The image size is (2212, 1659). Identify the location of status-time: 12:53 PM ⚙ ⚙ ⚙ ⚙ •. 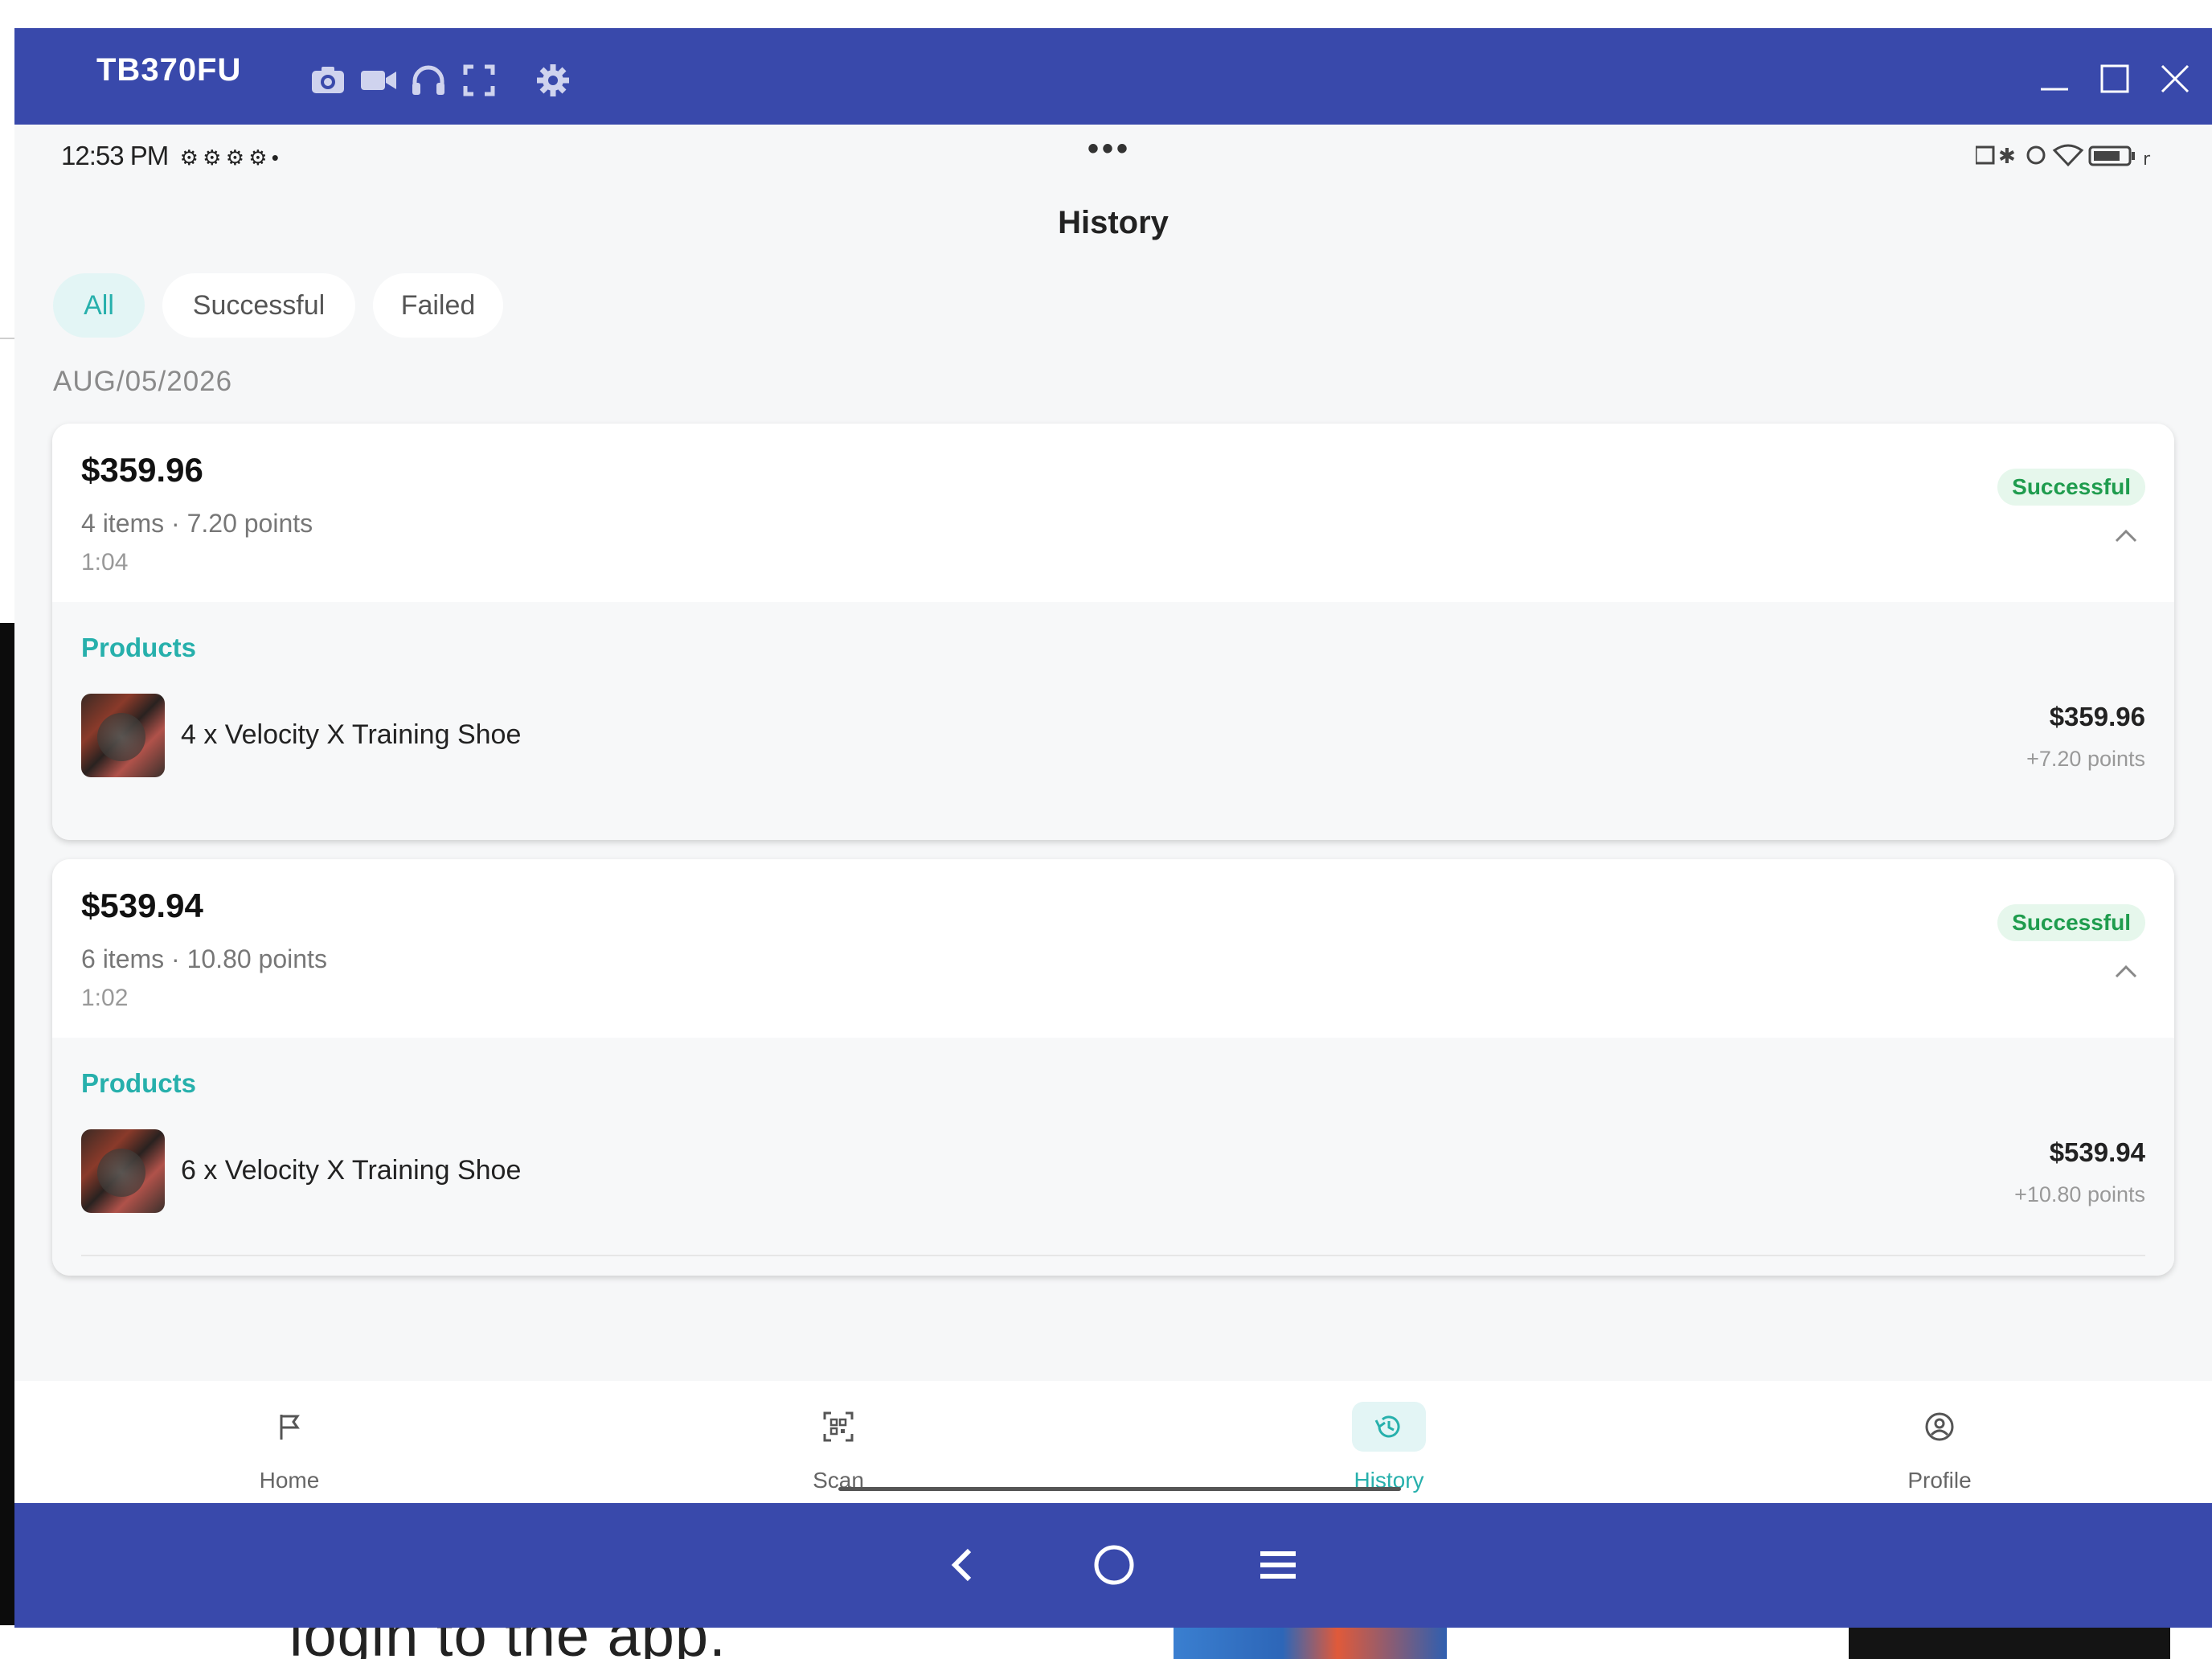
(170, 156).